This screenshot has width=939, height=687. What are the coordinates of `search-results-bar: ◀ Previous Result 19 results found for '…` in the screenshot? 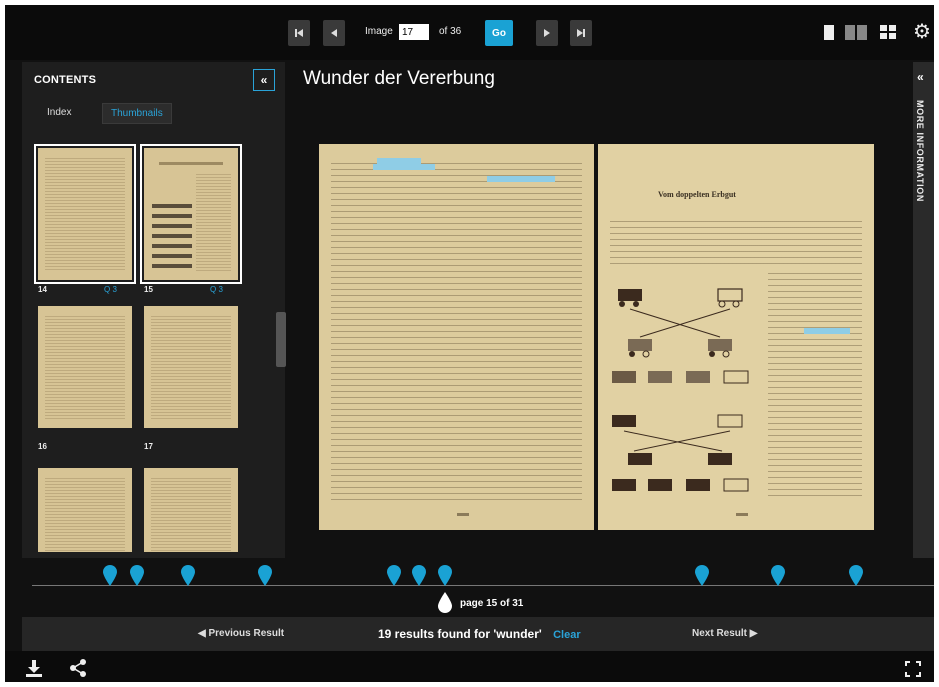 It's located at (478, 634).